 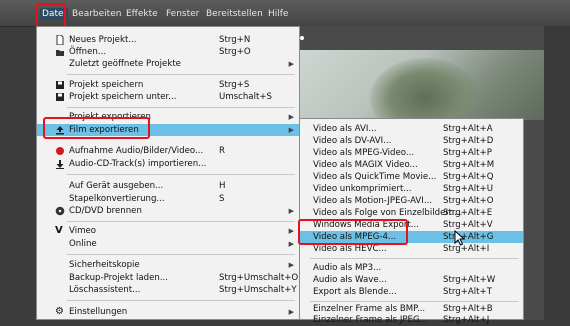 I want to click on submenu-item-frame-jpeg: Einzelner Frame als JPEG... Strg+Alt+J, so click(x=411, y=320).